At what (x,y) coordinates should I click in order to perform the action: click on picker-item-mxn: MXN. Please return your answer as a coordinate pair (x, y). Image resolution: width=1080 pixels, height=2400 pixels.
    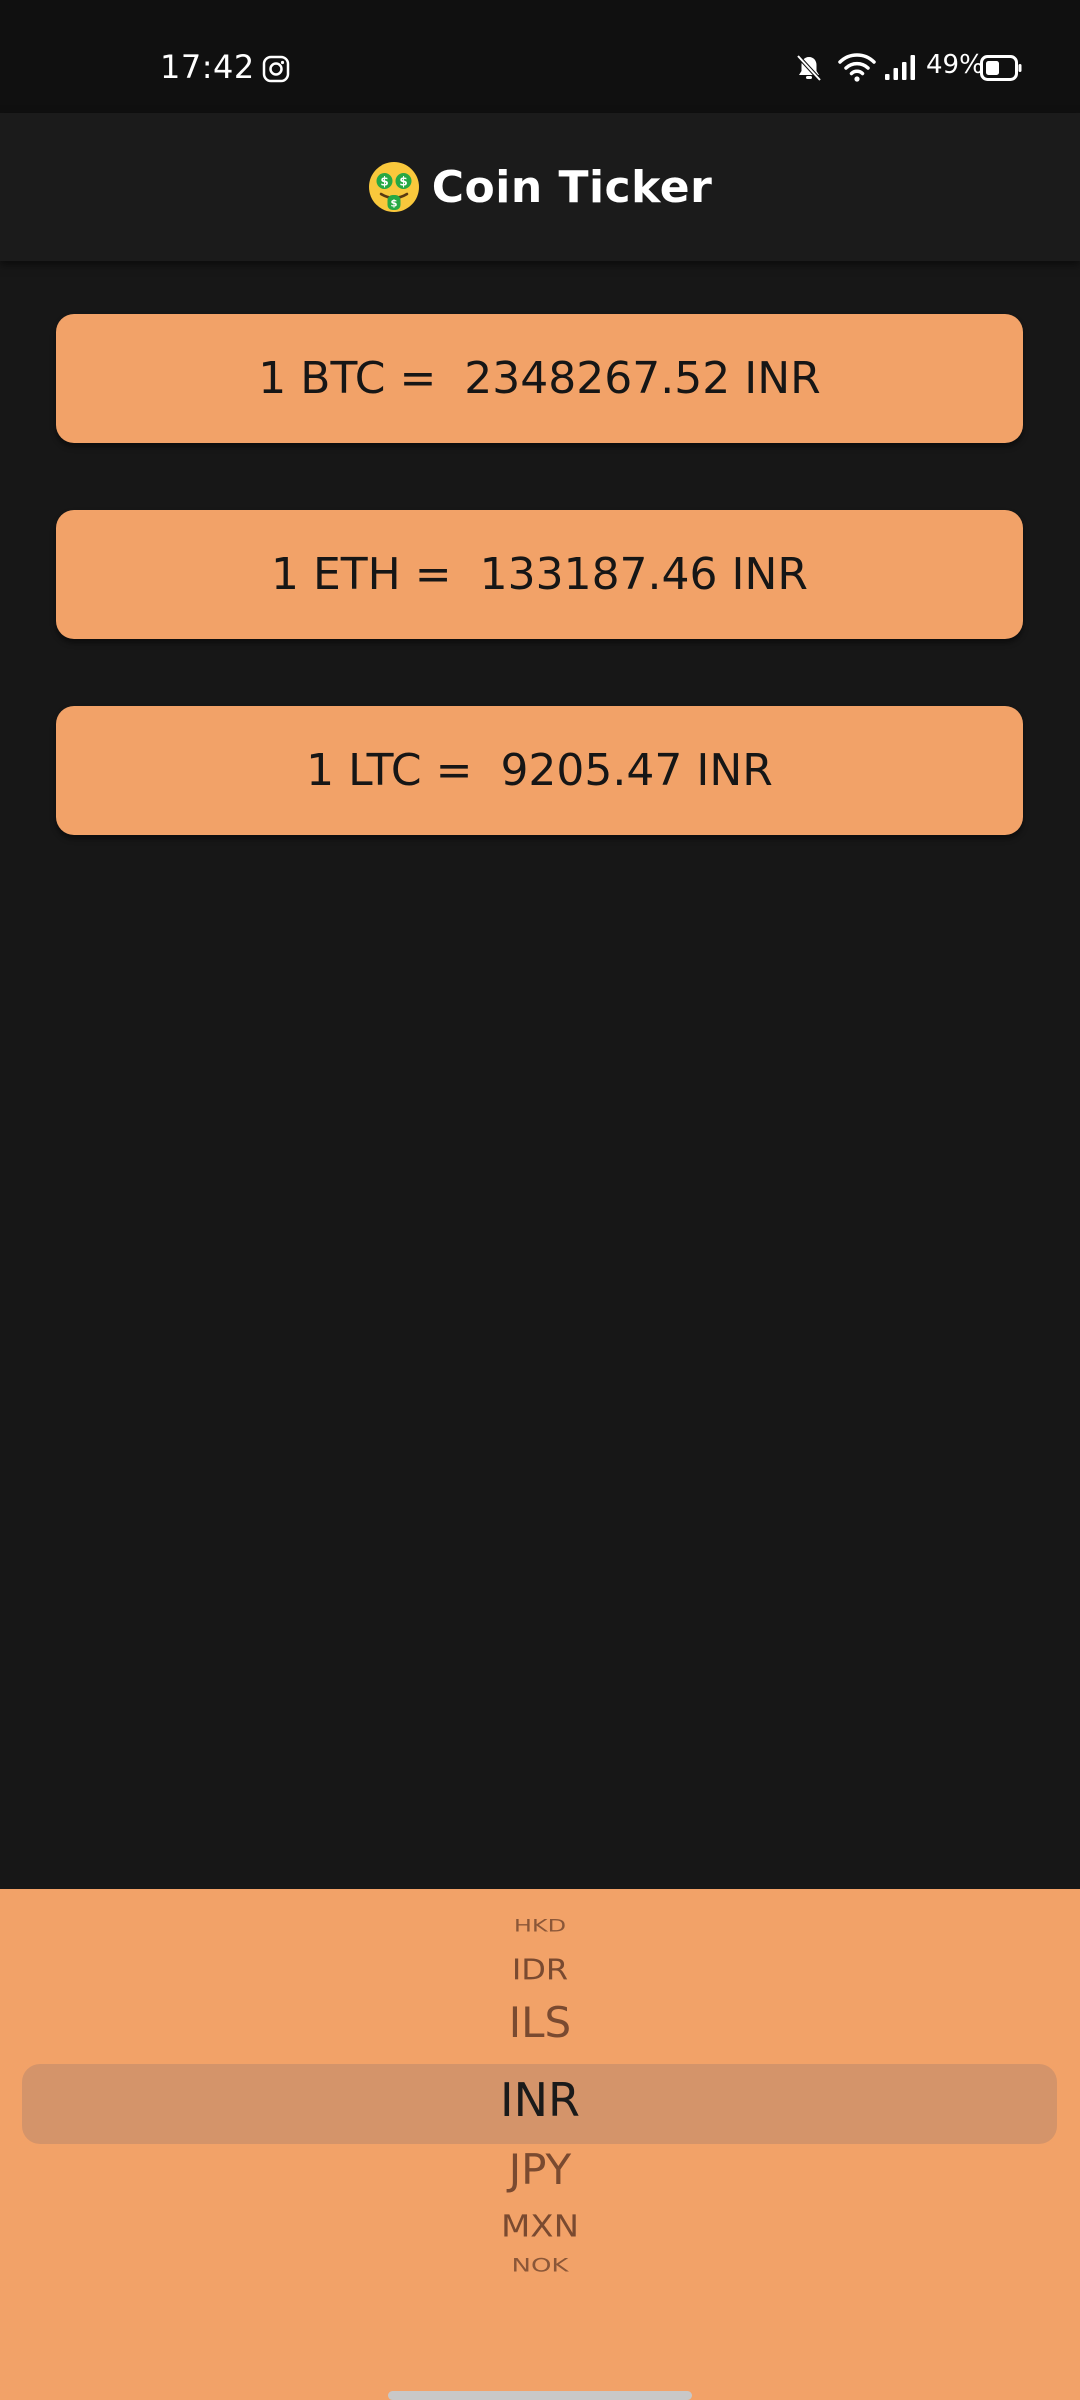
    Looking at the image, I should click on (540, 2226).